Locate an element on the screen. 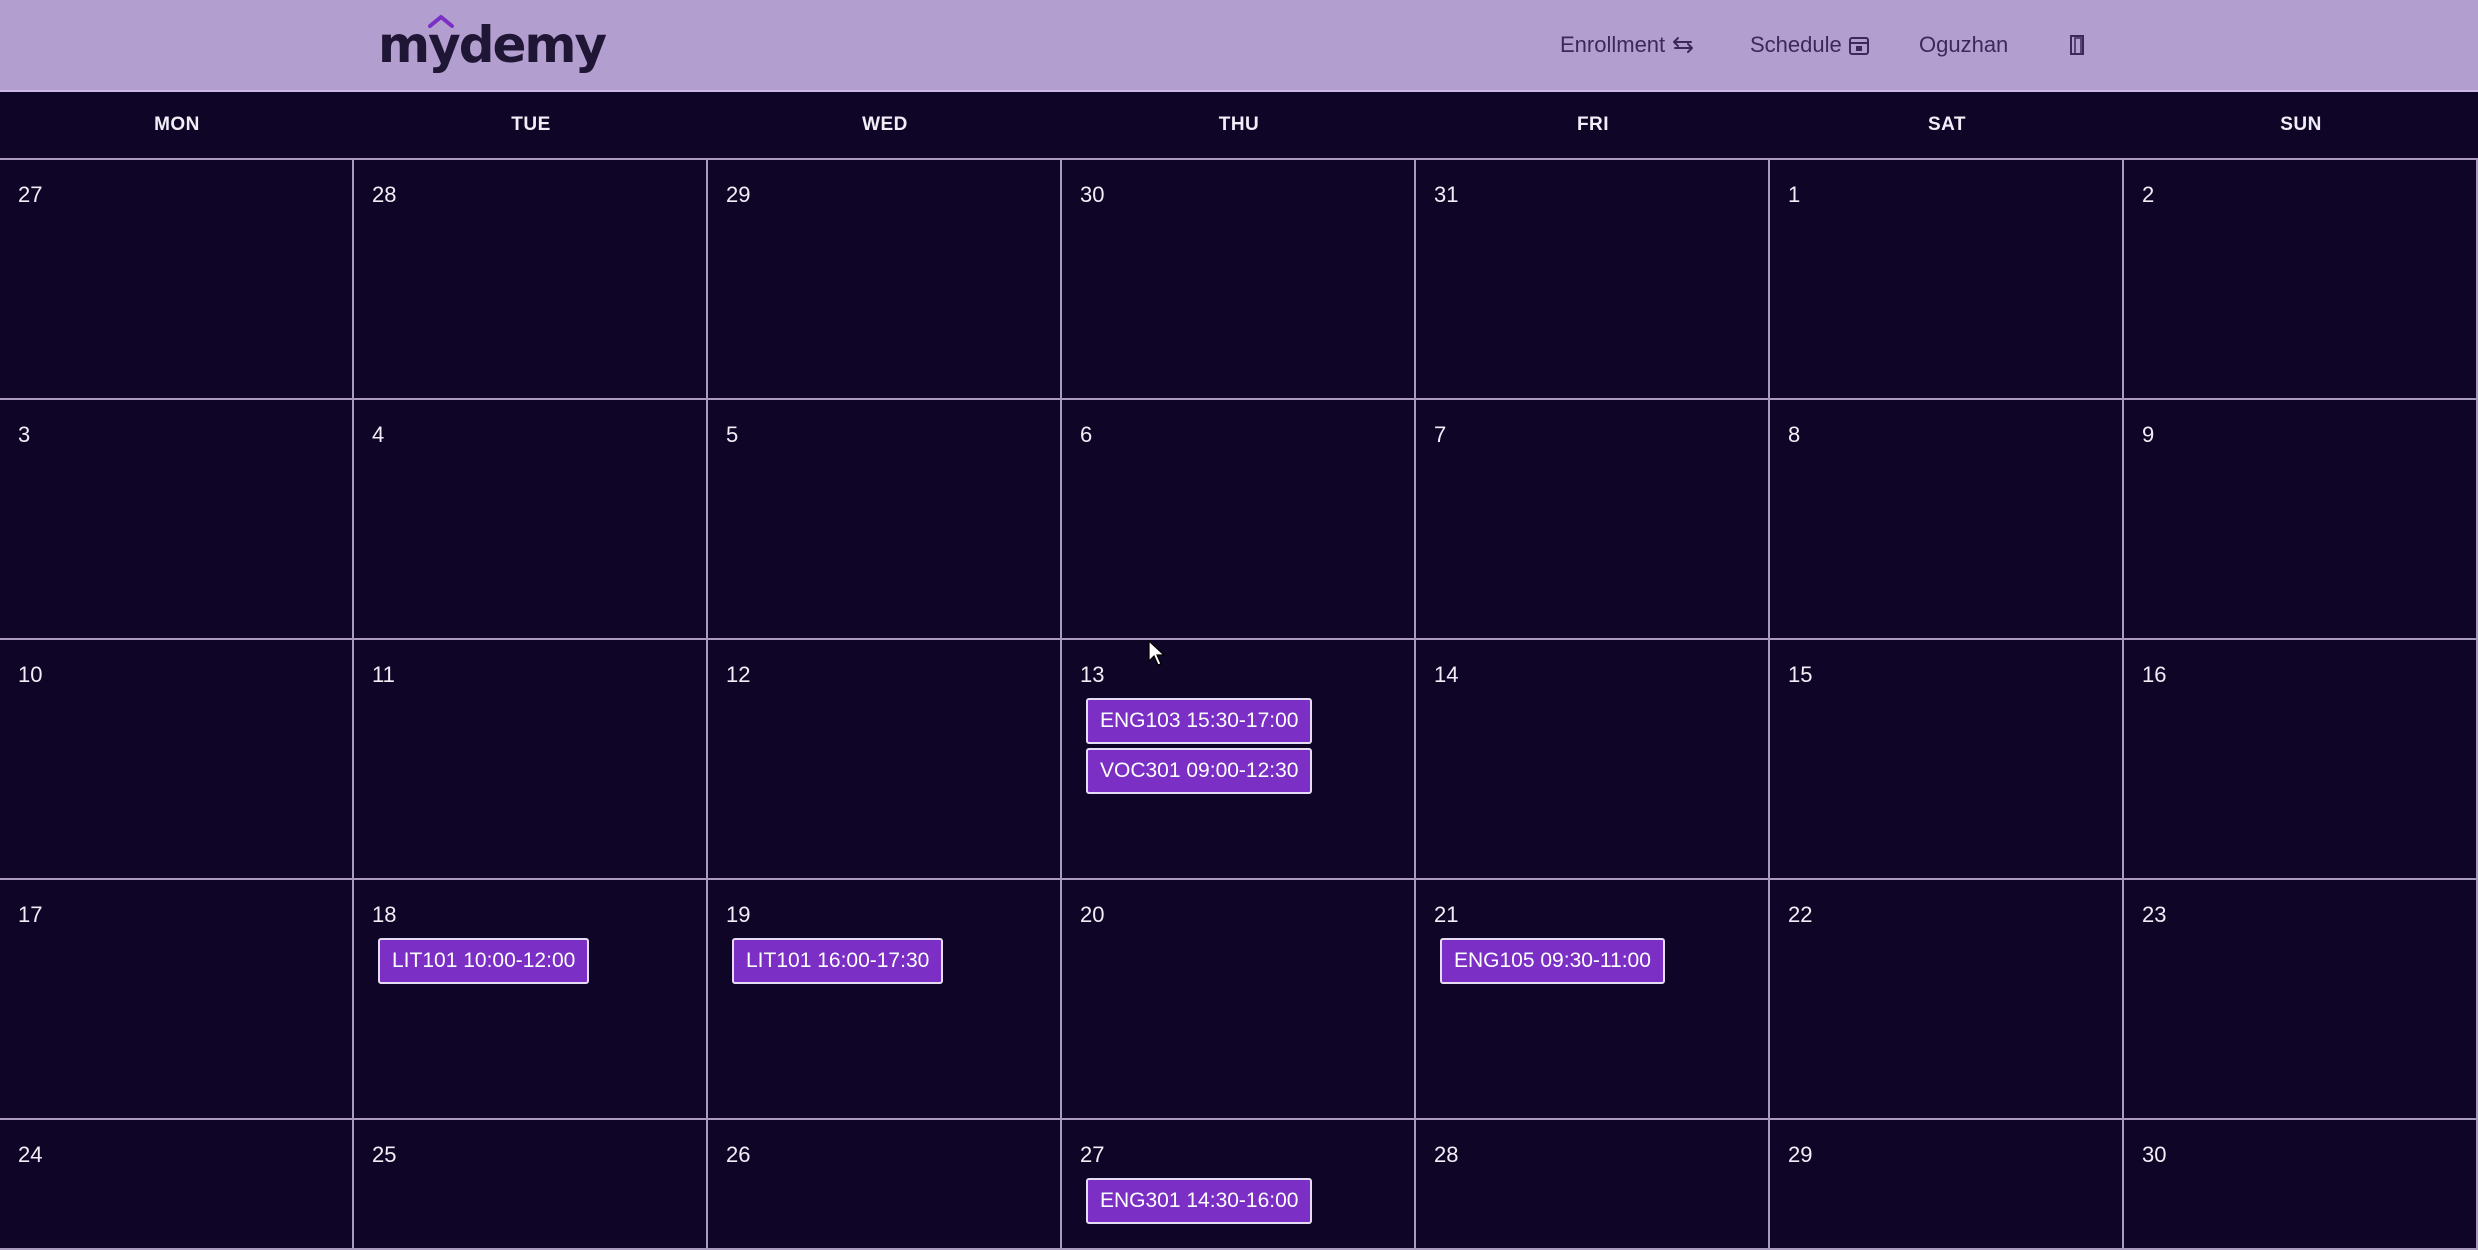  day-number: 14 is located at coordinates (1446, 674).